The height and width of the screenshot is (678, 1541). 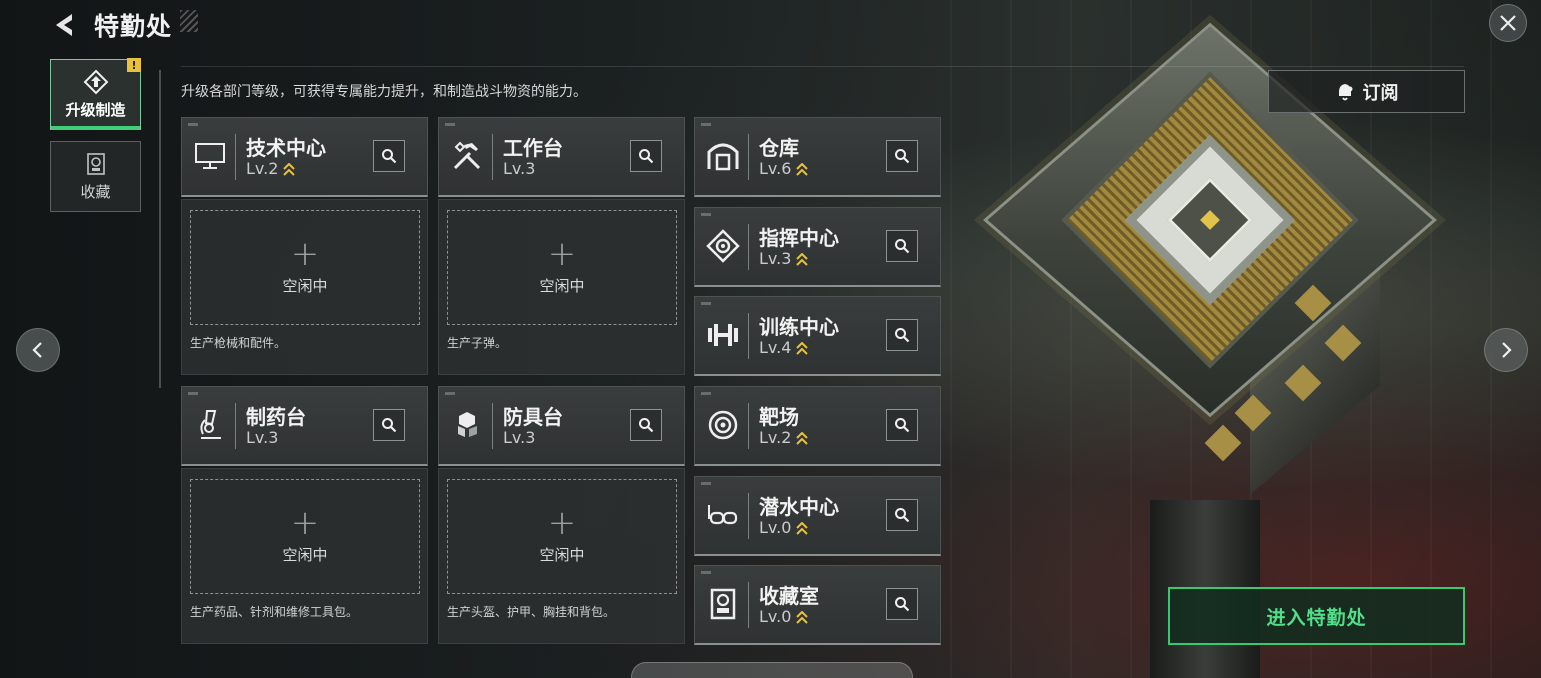 What do you see at coordinates (276, 417) in the screenshot?
I see `building-name: 制药台` at bounding box center [276, 417].